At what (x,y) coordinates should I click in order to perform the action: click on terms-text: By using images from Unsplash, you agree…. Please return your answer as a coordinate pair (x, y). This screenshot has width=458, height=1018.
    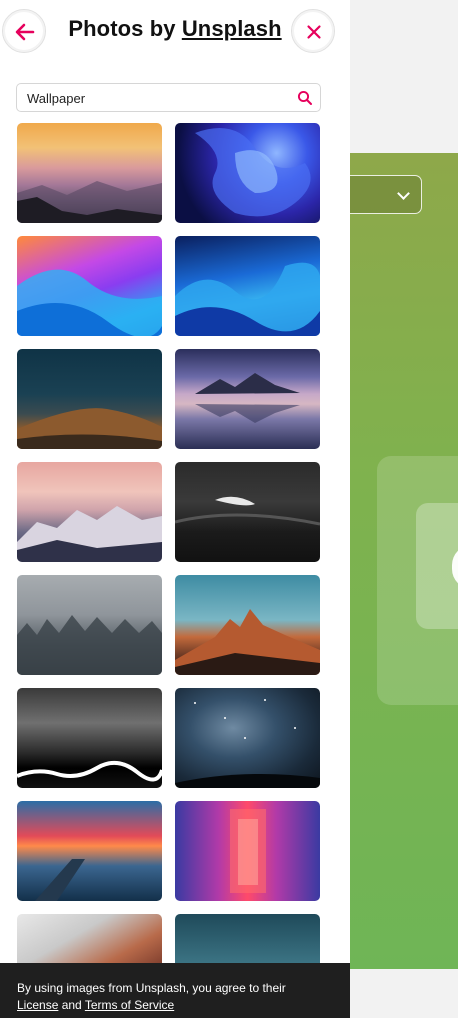
    Looking at the image, I should click on (151, 988).